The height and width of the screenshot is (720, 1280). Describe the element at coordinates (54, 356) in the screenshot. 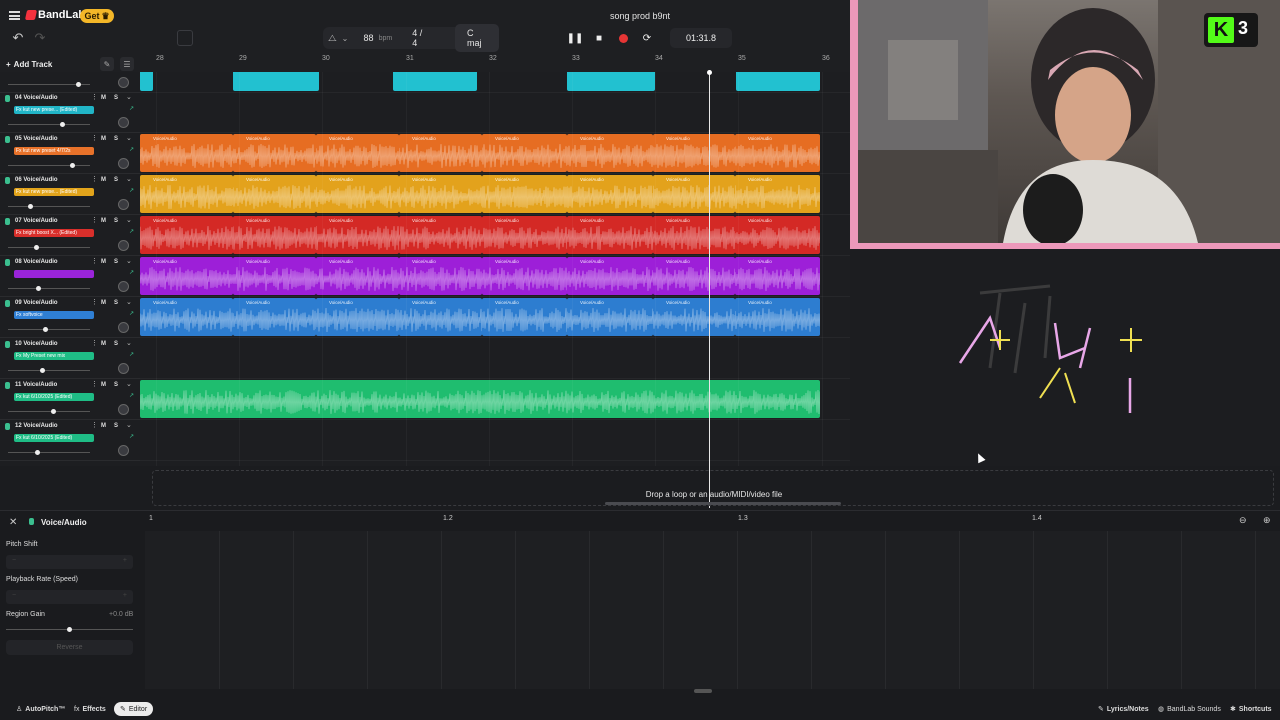

I see `fx-preset-badge: Fx My Preset new mix` at that location.